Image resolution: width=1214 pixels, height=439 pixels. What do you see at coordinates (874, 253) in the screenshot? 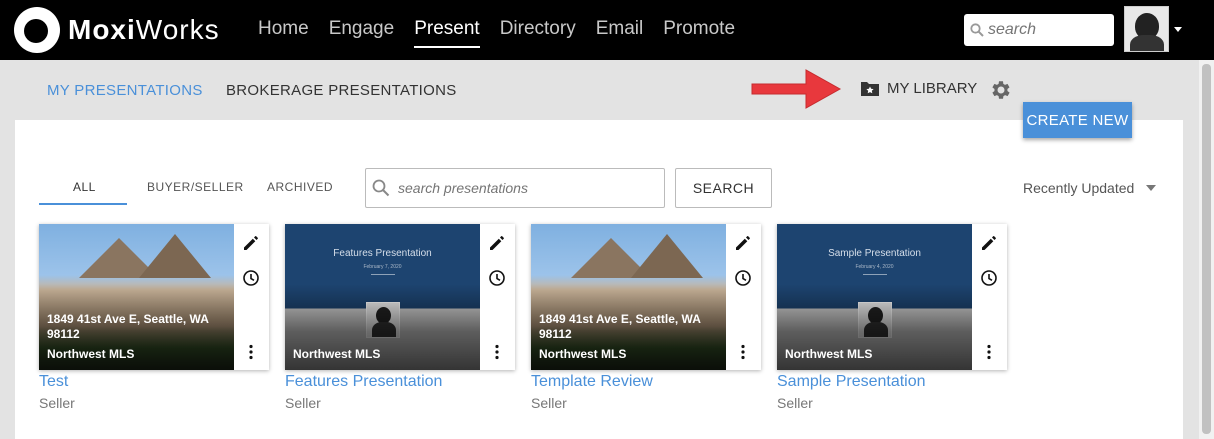
I see `slide-title: Sample Presentation` at bounding box center [874, 253].